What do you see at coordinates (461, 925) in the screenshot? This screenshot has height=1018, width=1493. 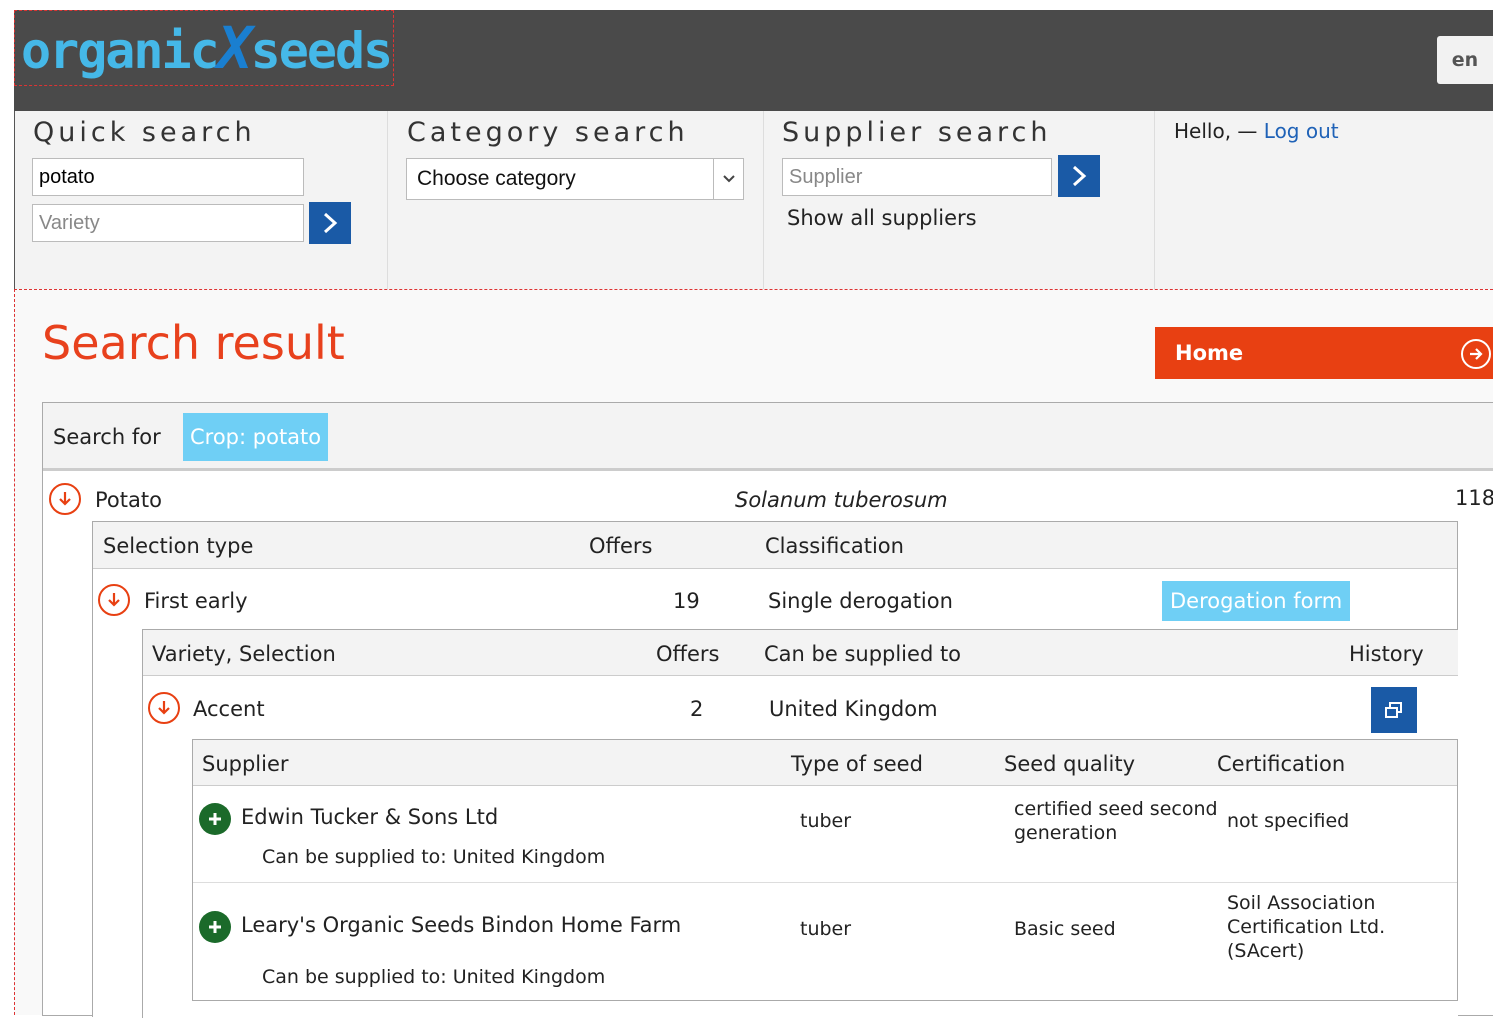 I see `supplier-link: Leary's Organic Seeds Bindon Home Farm` at bounding box center [461, 925].